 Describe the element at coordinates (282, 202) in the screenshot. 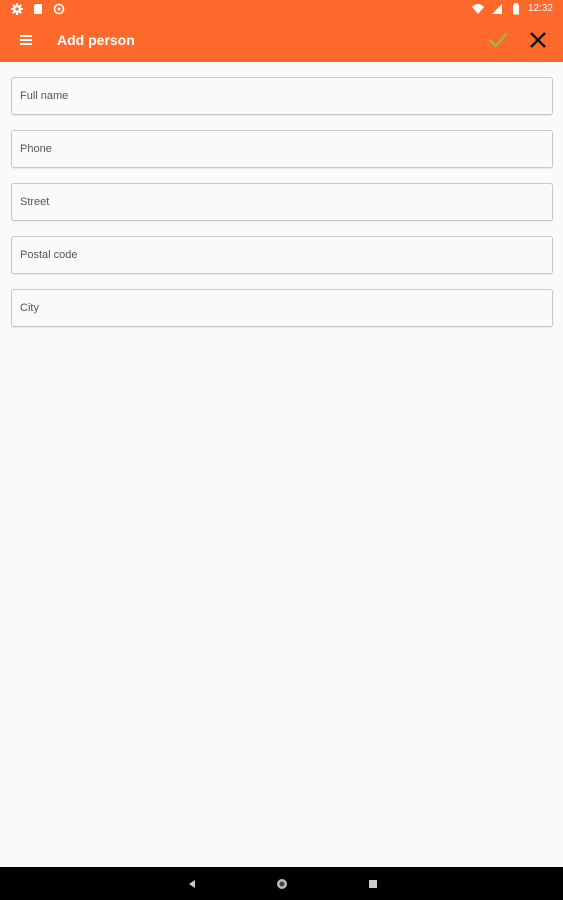

I see `street-field` at that location.